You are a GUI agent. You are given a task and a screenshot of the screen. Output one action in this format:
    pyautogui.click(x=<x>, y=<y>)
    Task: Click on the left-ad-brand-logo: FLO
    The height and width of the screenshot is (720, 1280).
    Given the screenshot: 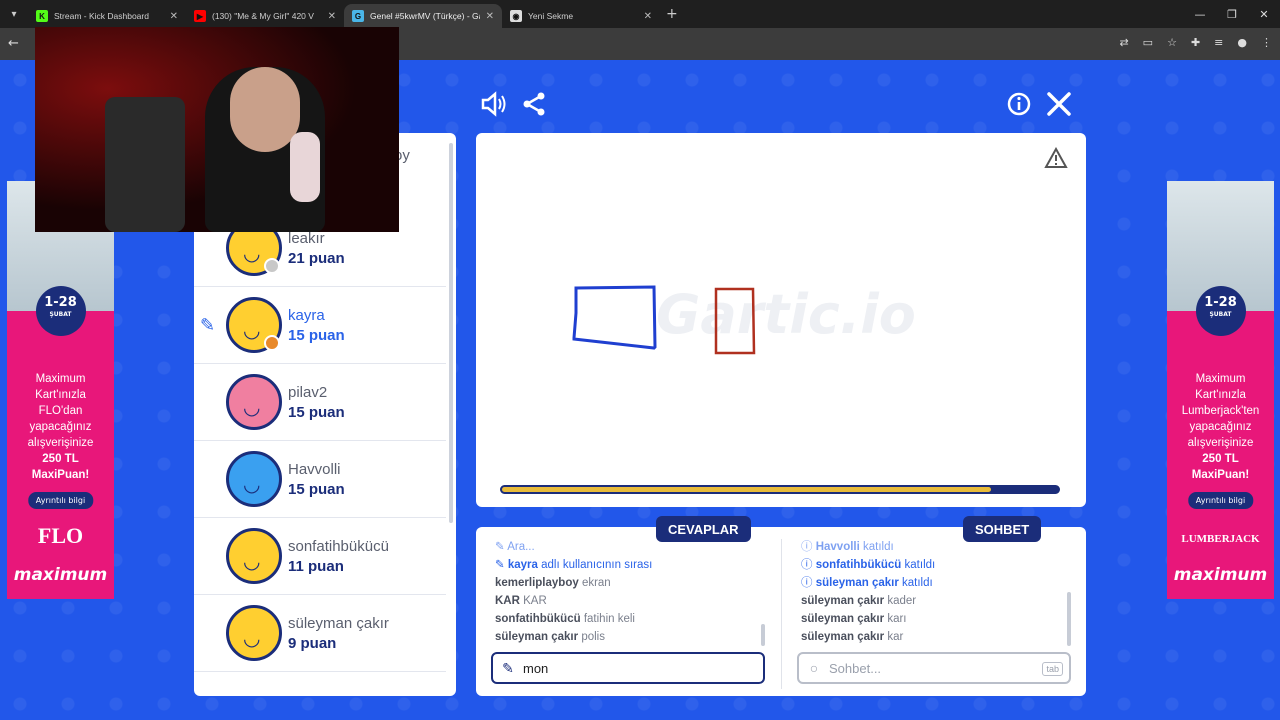 What is the action you would take?
    pyautogui.click(x=60, y=535)
    